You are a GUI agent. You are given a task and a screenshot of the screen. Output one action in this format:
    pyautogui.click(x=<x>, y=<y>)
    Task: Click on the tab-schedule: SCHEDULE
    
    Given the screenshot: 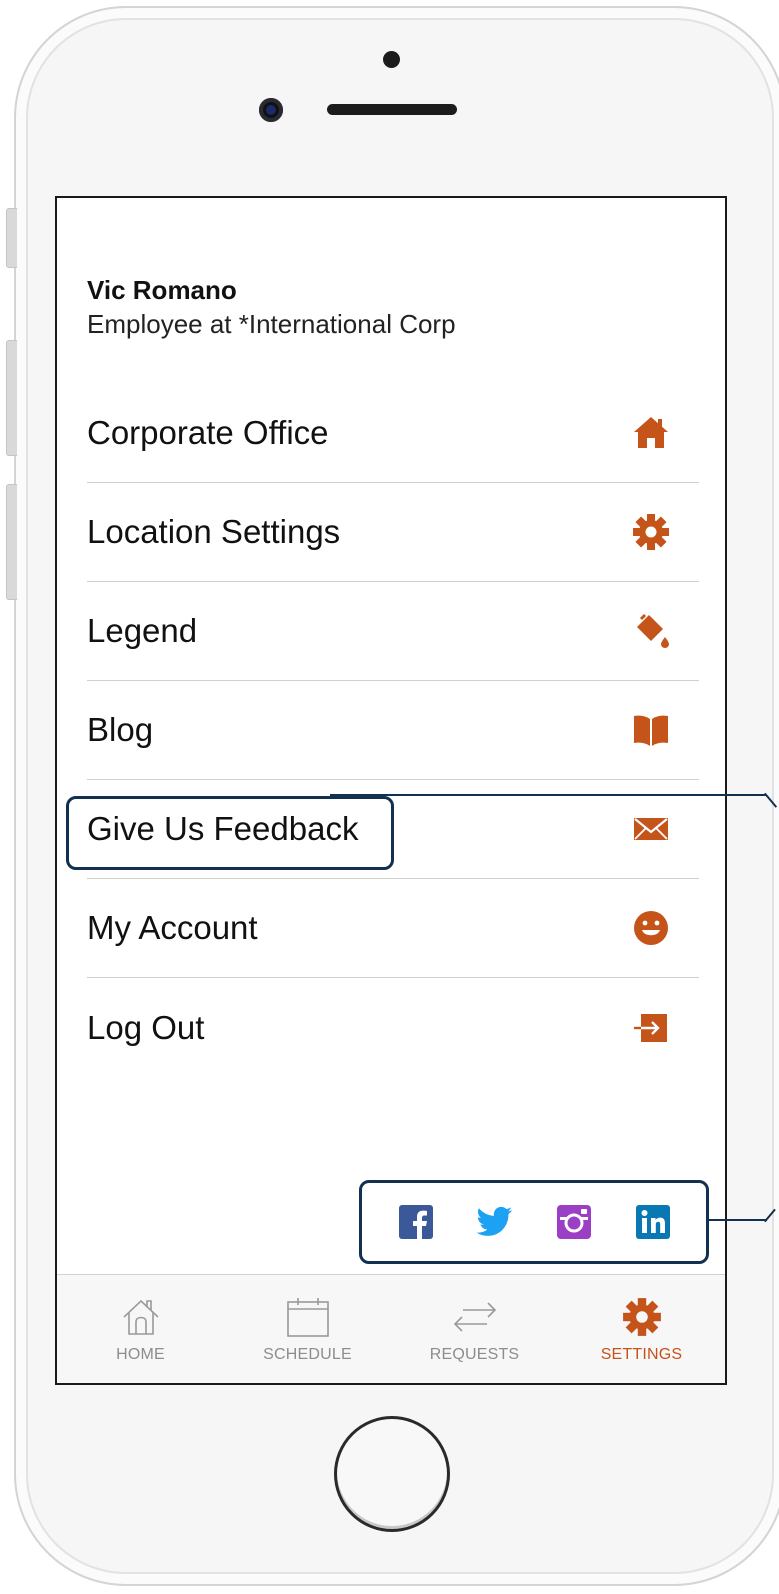 What is the action you would take?
    pyautogui.click(x=307, y=1329)
    